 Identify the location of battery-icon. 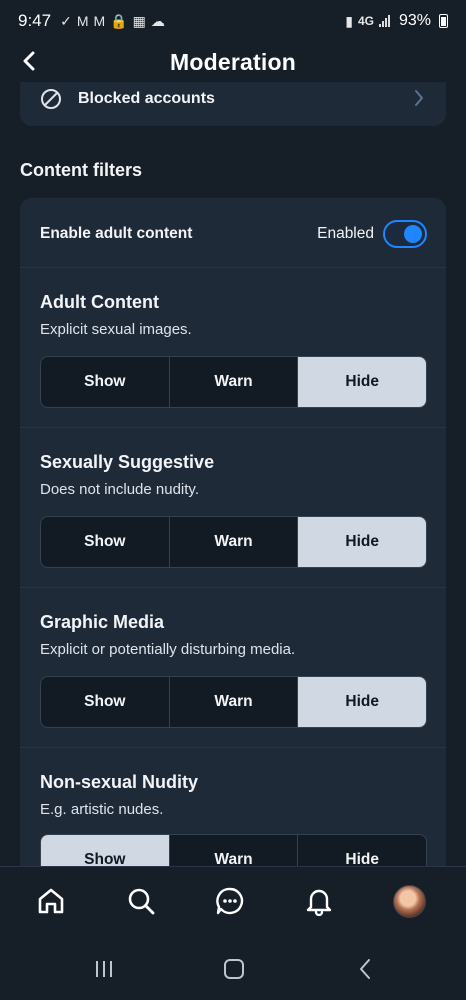
(443, 21).